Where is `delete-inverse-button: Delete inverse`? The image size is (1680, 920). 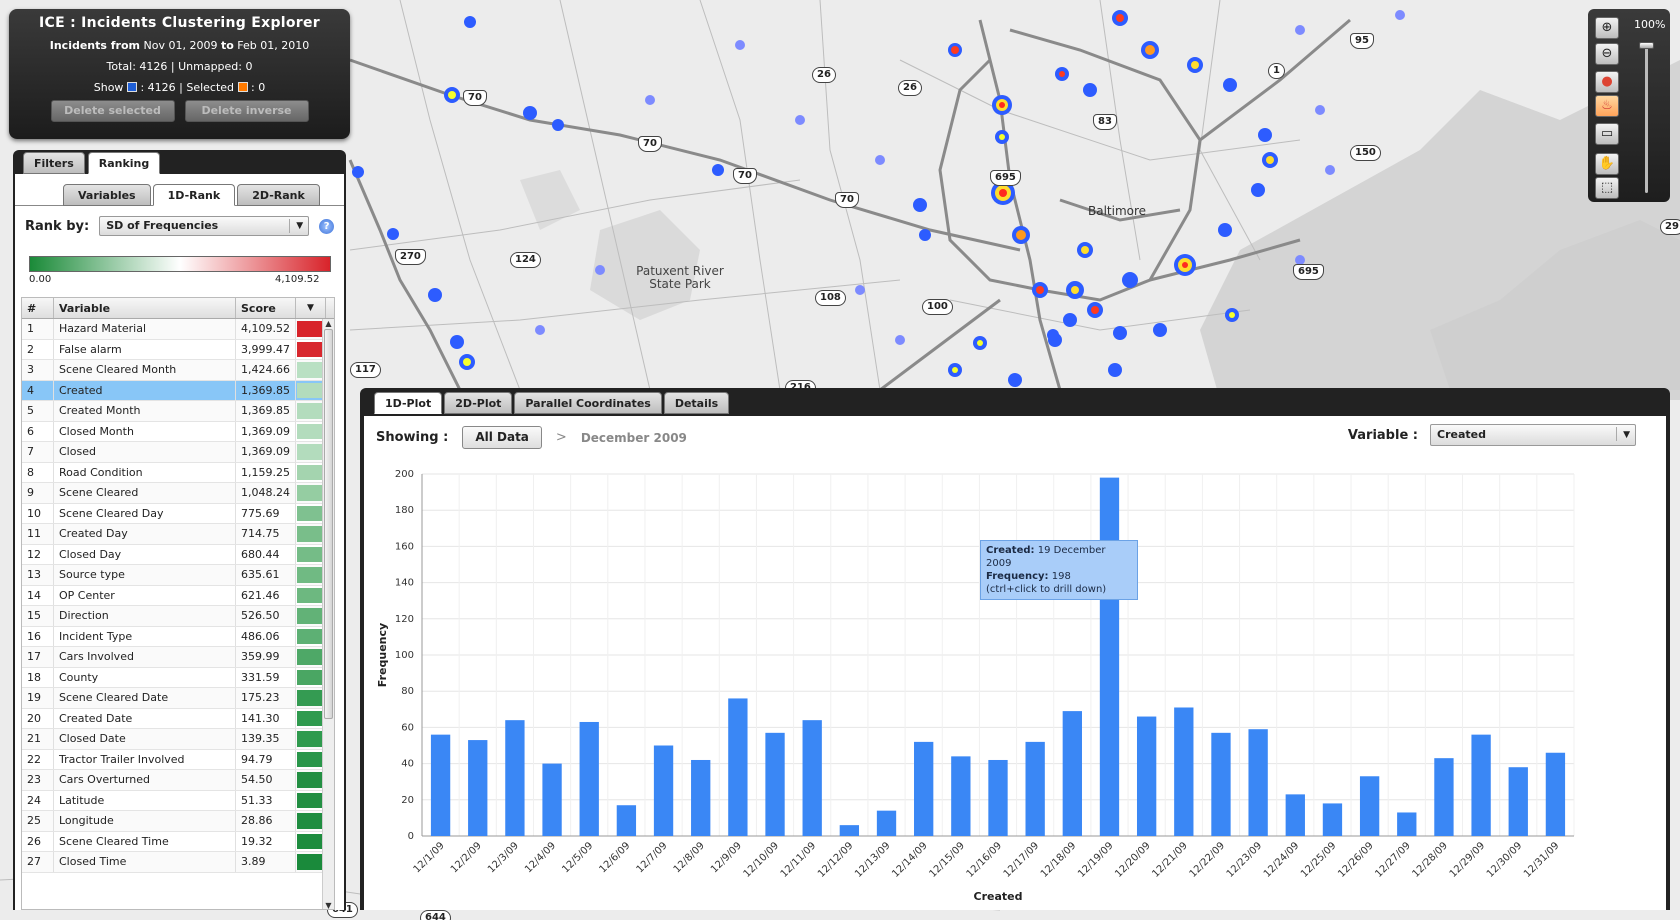 delete-inverse-button: Delete inverse is located at coordinates (246, 111).